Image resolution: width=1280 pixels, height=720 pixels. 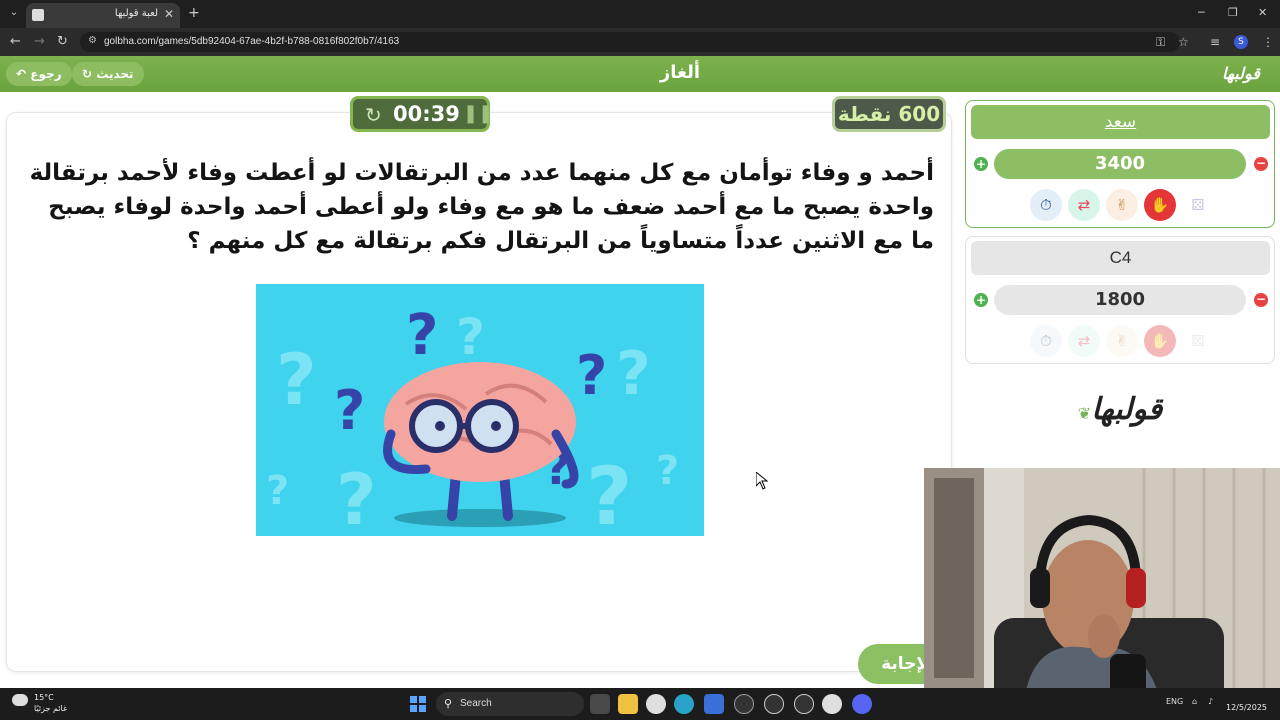 I want to click on back-button: رجوع ↶, so click(x=39, y=74).